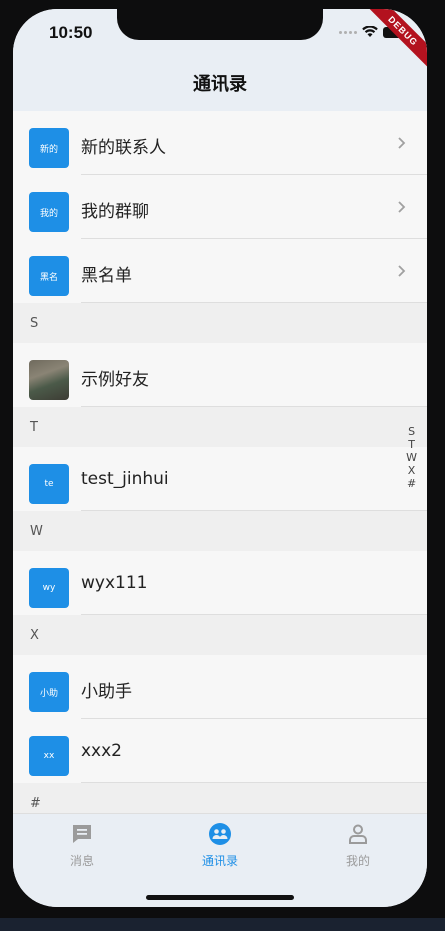  I want to click on app-bar: 通讯录, so click(220, 83).